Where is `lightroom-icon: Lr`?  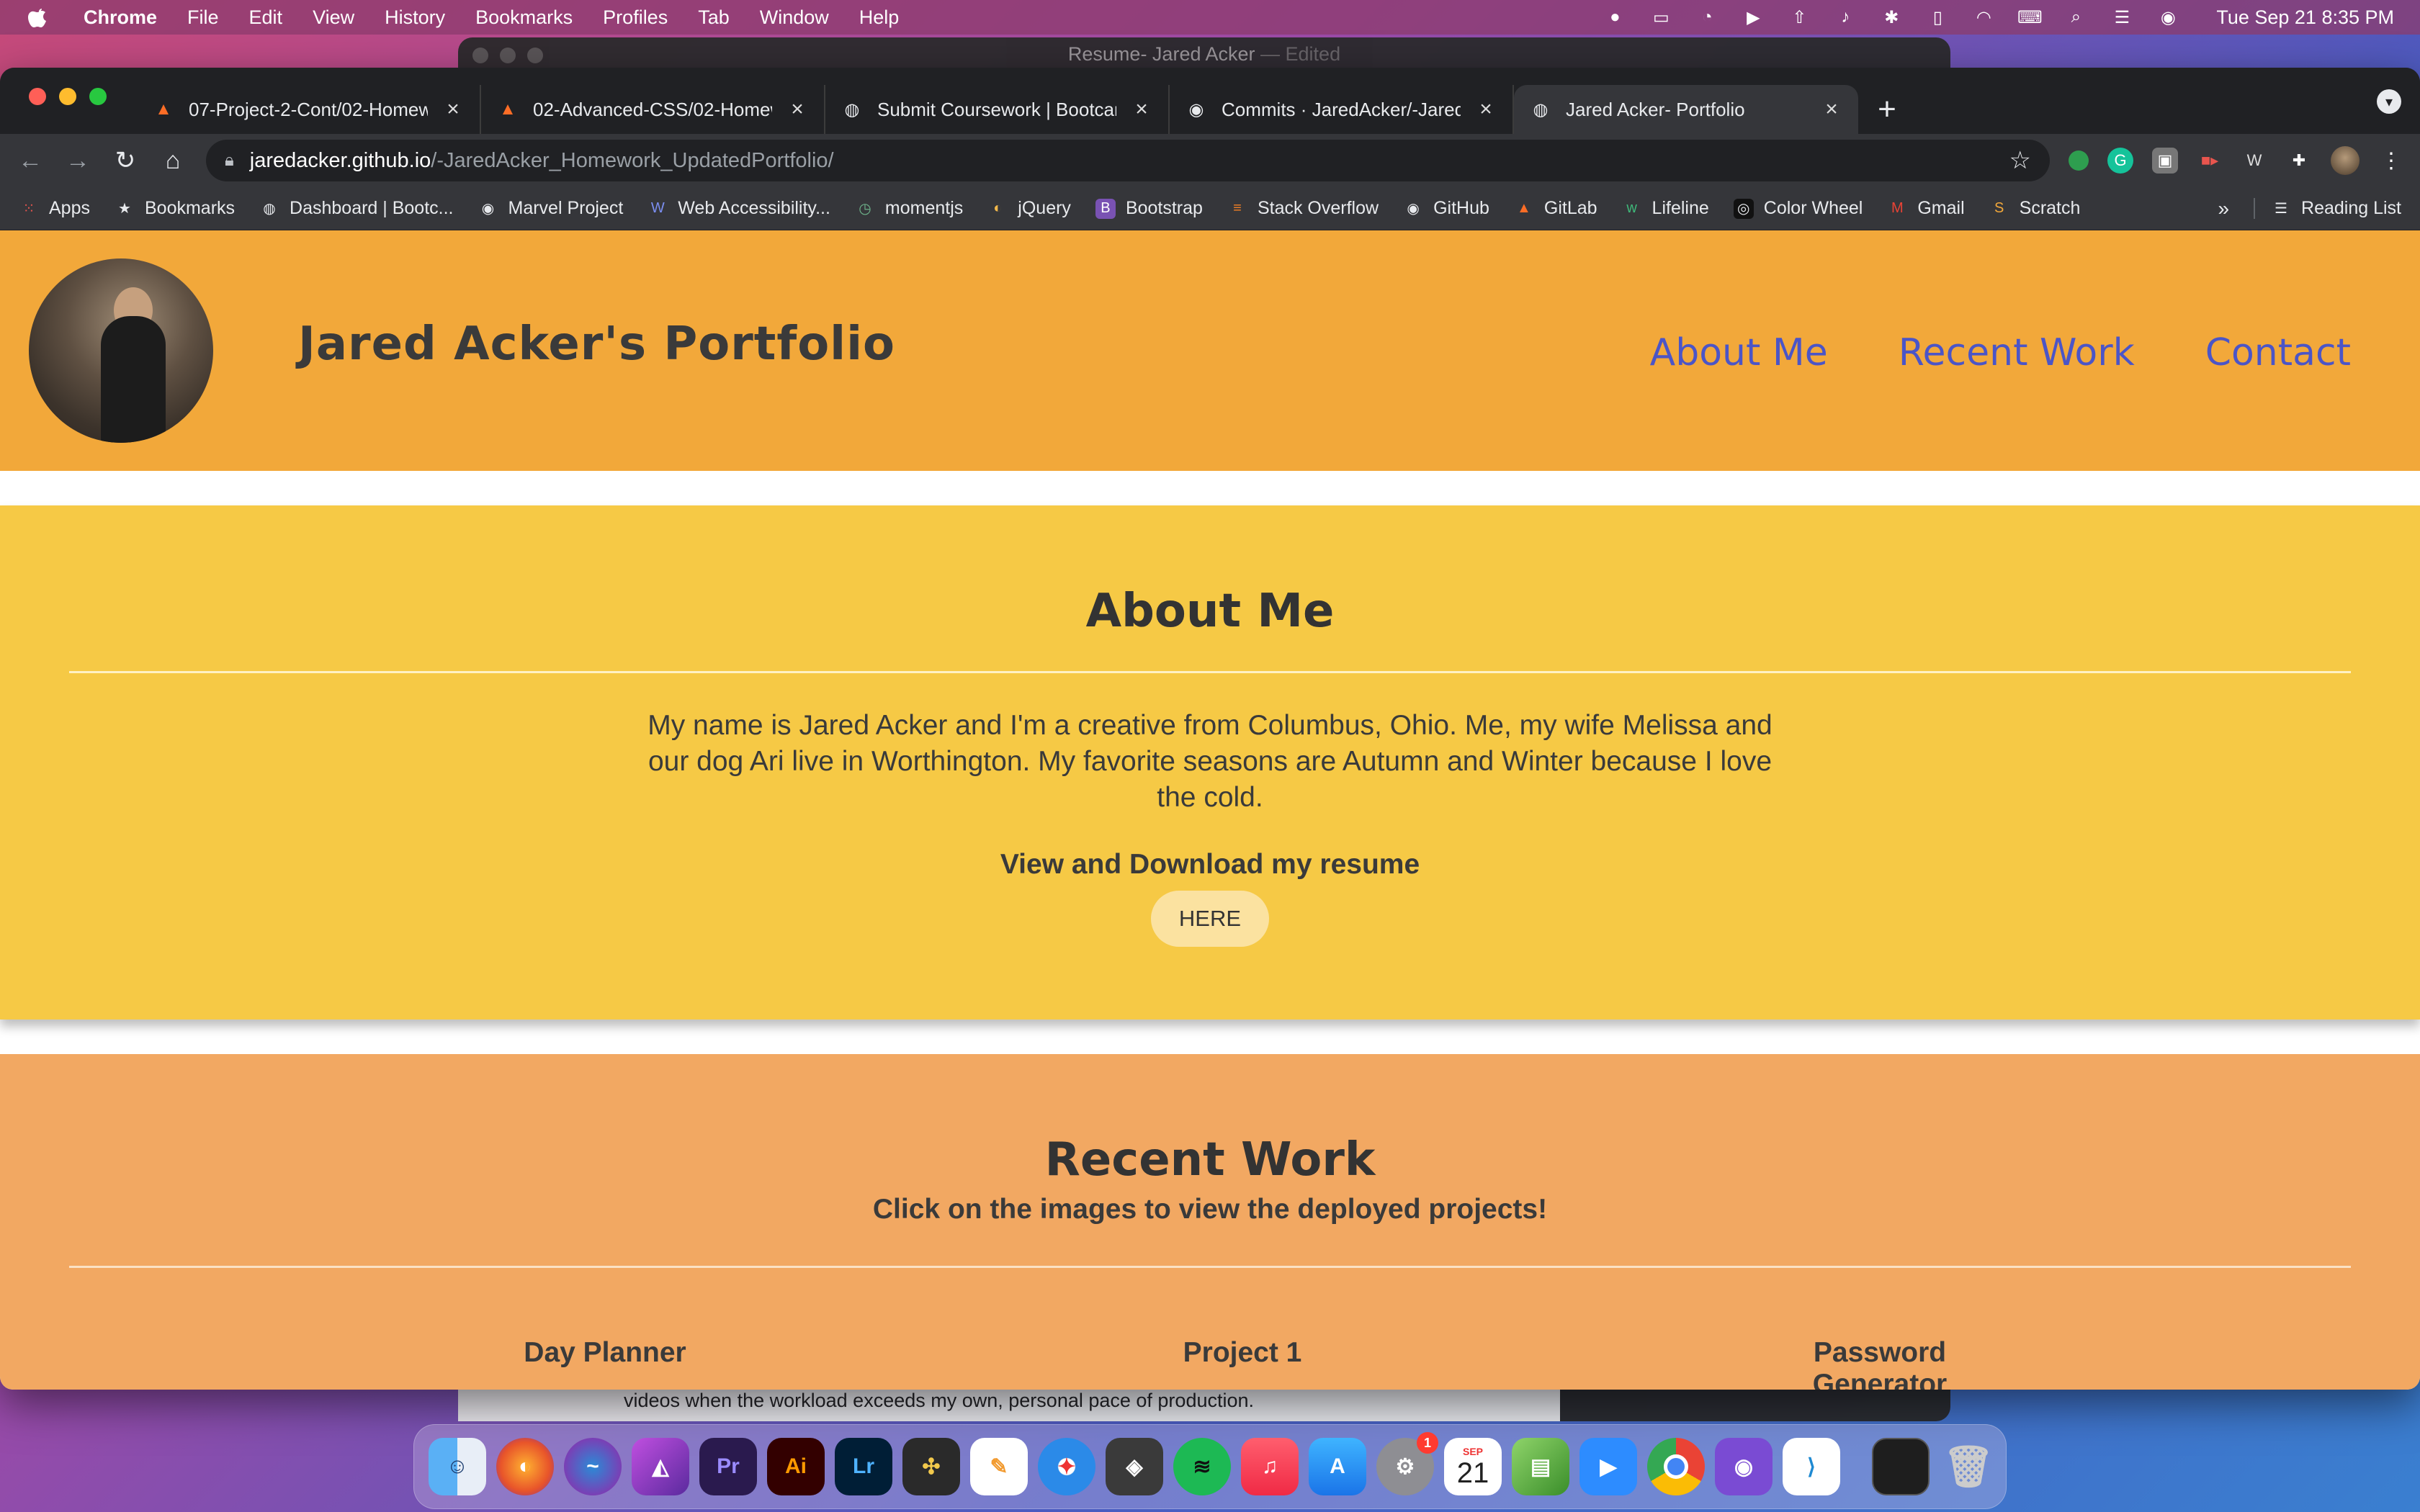
lightroom-icon: Lr is located at coordinates (863, 1466).